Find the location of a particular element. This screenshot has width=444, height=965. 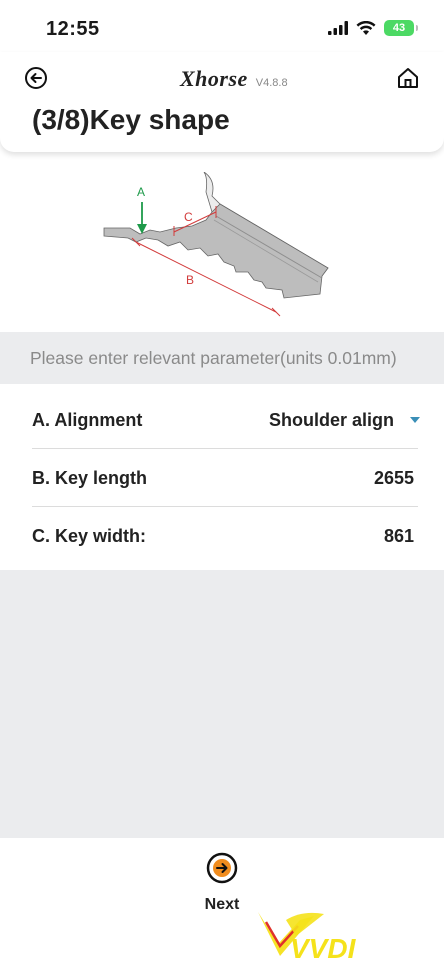

app-version: V4.8.8 is located at coordinates (271, 83).